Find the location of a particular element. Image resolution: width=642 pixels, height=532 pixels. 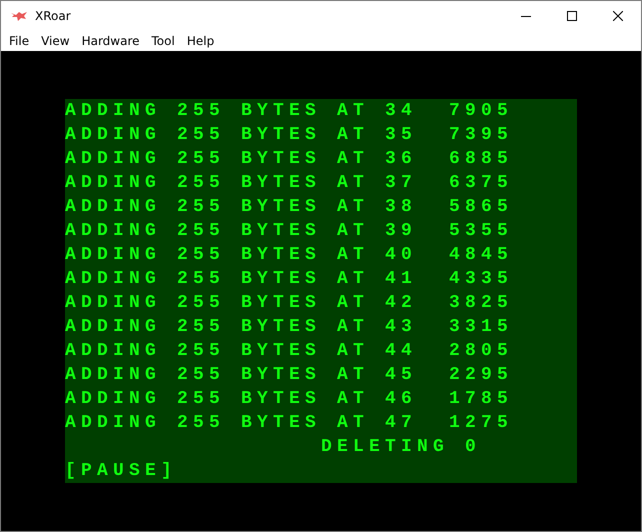

screen-text: ADDING 255 BYTES AT 35 7395 is located at coordinates (289, 135).